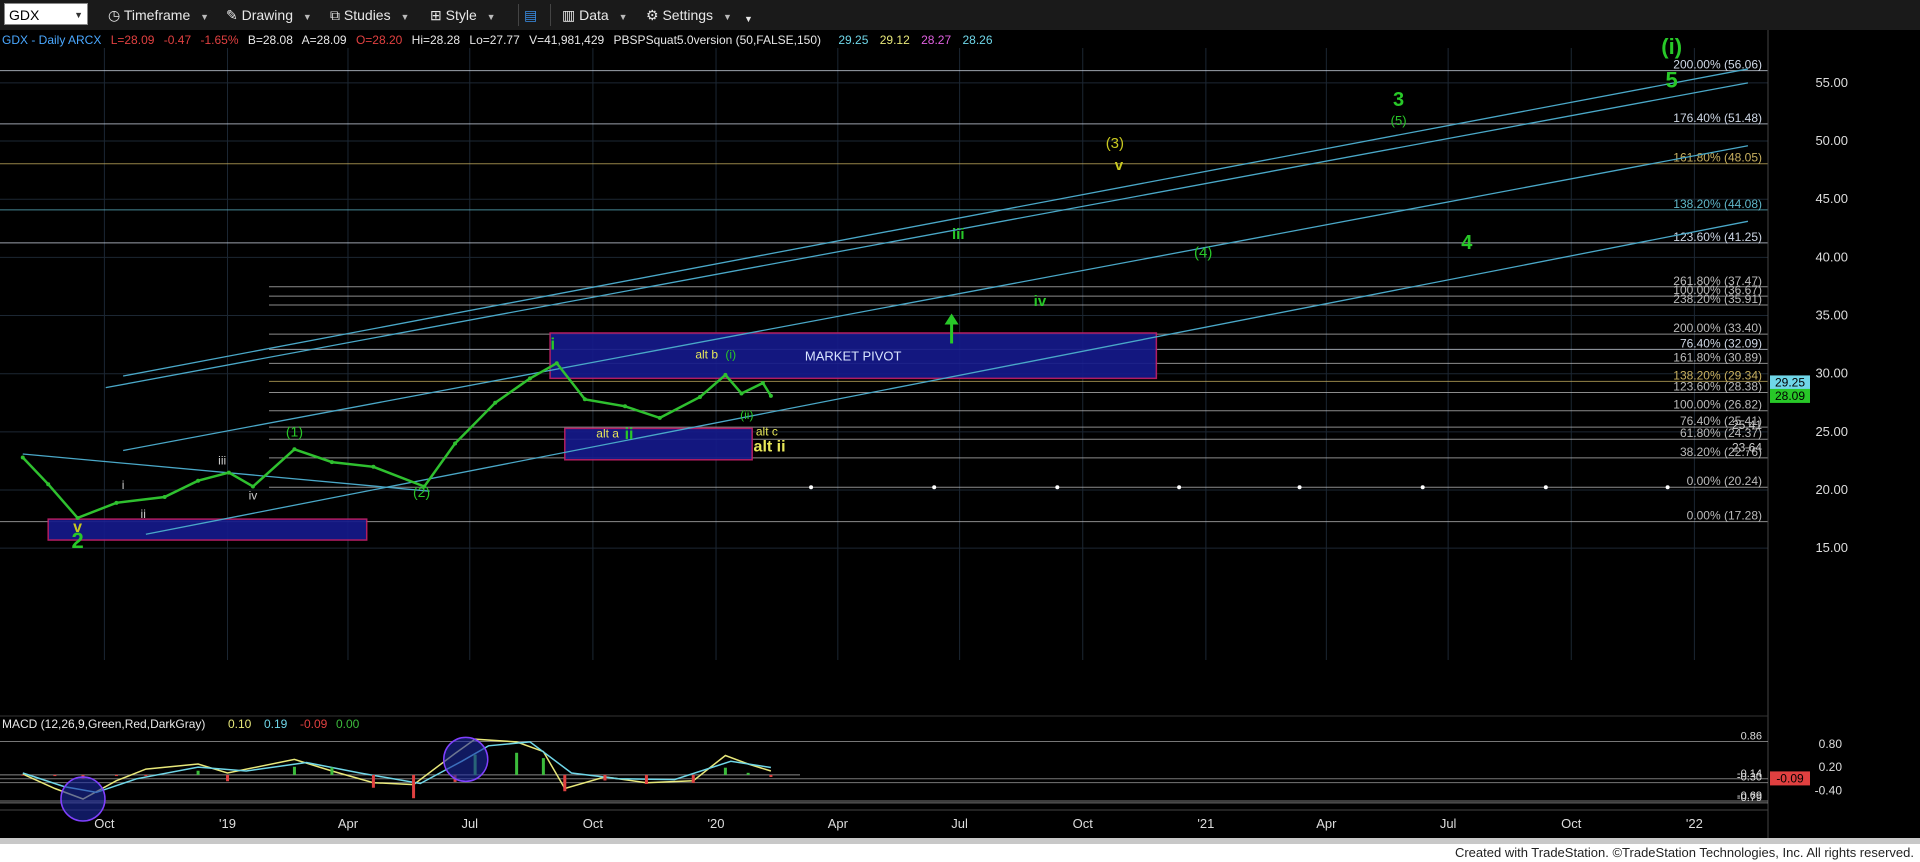 This screenshot has height=862, width=1920. Describe the element at coordinates (1717, 204) in the screenshot. I see `fib-level-label: 138.20% (44.08)` at that location.